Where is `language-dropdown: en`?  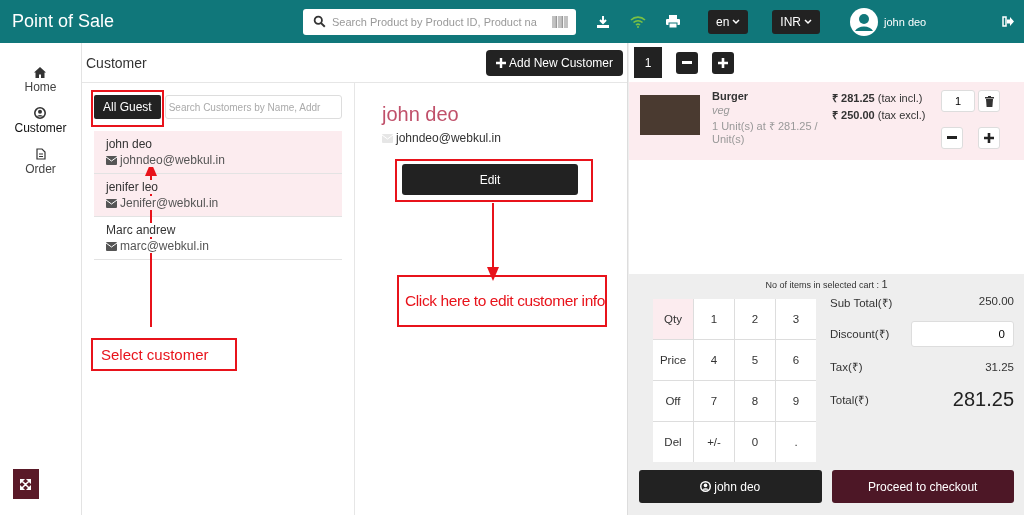
language-dropdown: en is located at coordinates (728, 21).